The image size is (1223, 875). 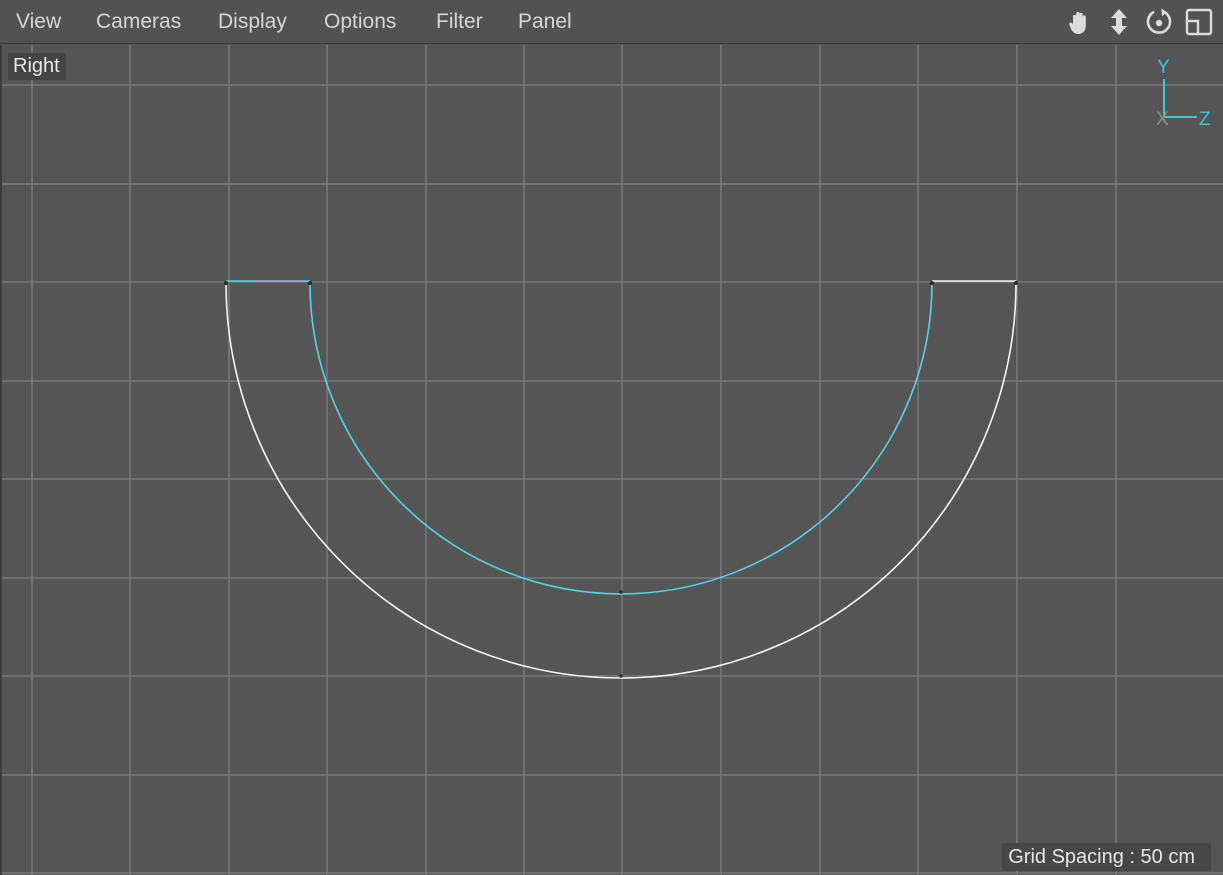 I want to click on grid-spacing-readout: Grid Spacing : 50 cm, so click(x=1106, y=857).